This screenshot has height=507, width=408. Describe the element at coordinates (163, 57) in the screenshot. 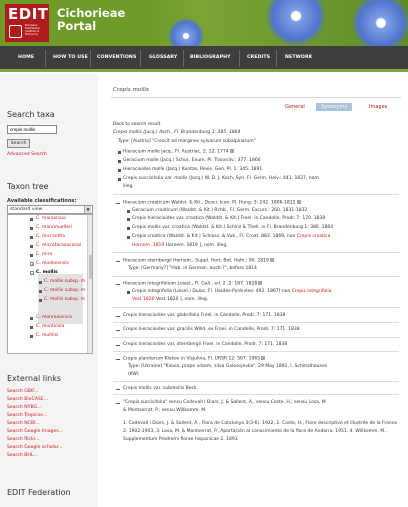

I see `nav-glossary: GLOSSARY` at that location.